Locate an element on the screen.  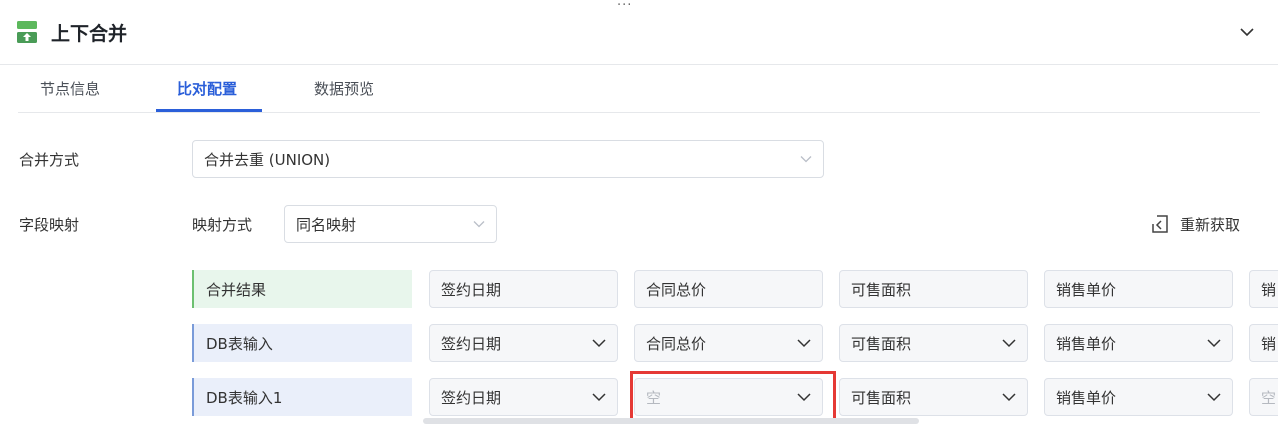
merge-method-label: 合并方式 is located at coordinates (49, 160).